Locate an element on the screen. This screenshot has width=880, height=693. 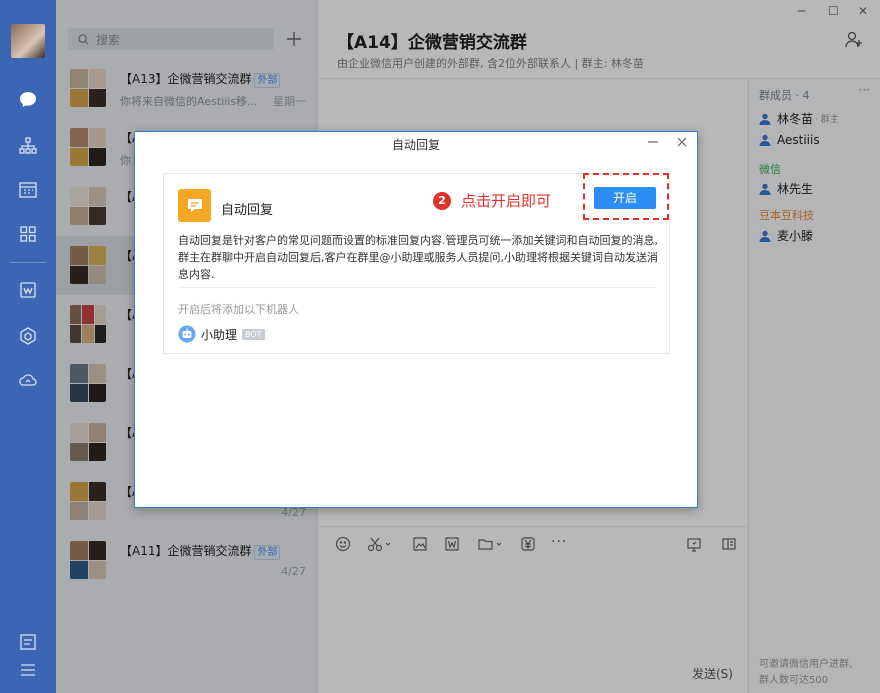
app-name: 自动回复 is located at coordinates (247, 210).